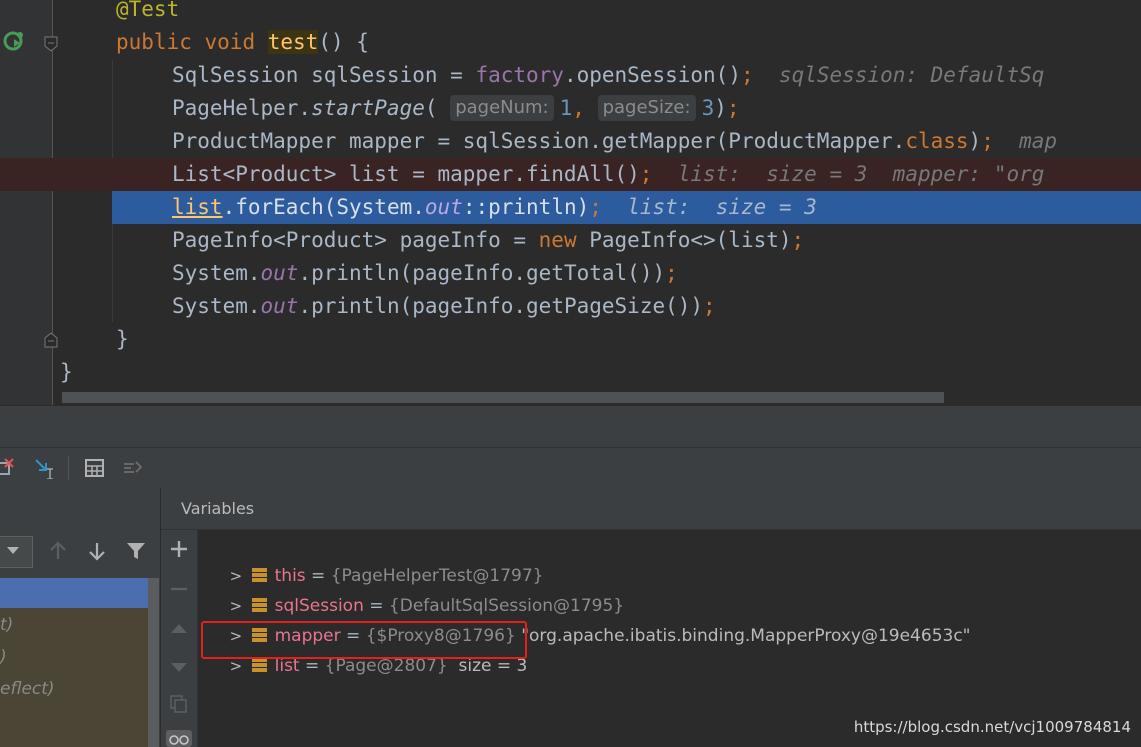 The height and width of the screenshot is (747, 1141). What do you see at coordinates (179, 629) in the screenshot?
I see `move-up-icon` at bounding box center [179, 629].